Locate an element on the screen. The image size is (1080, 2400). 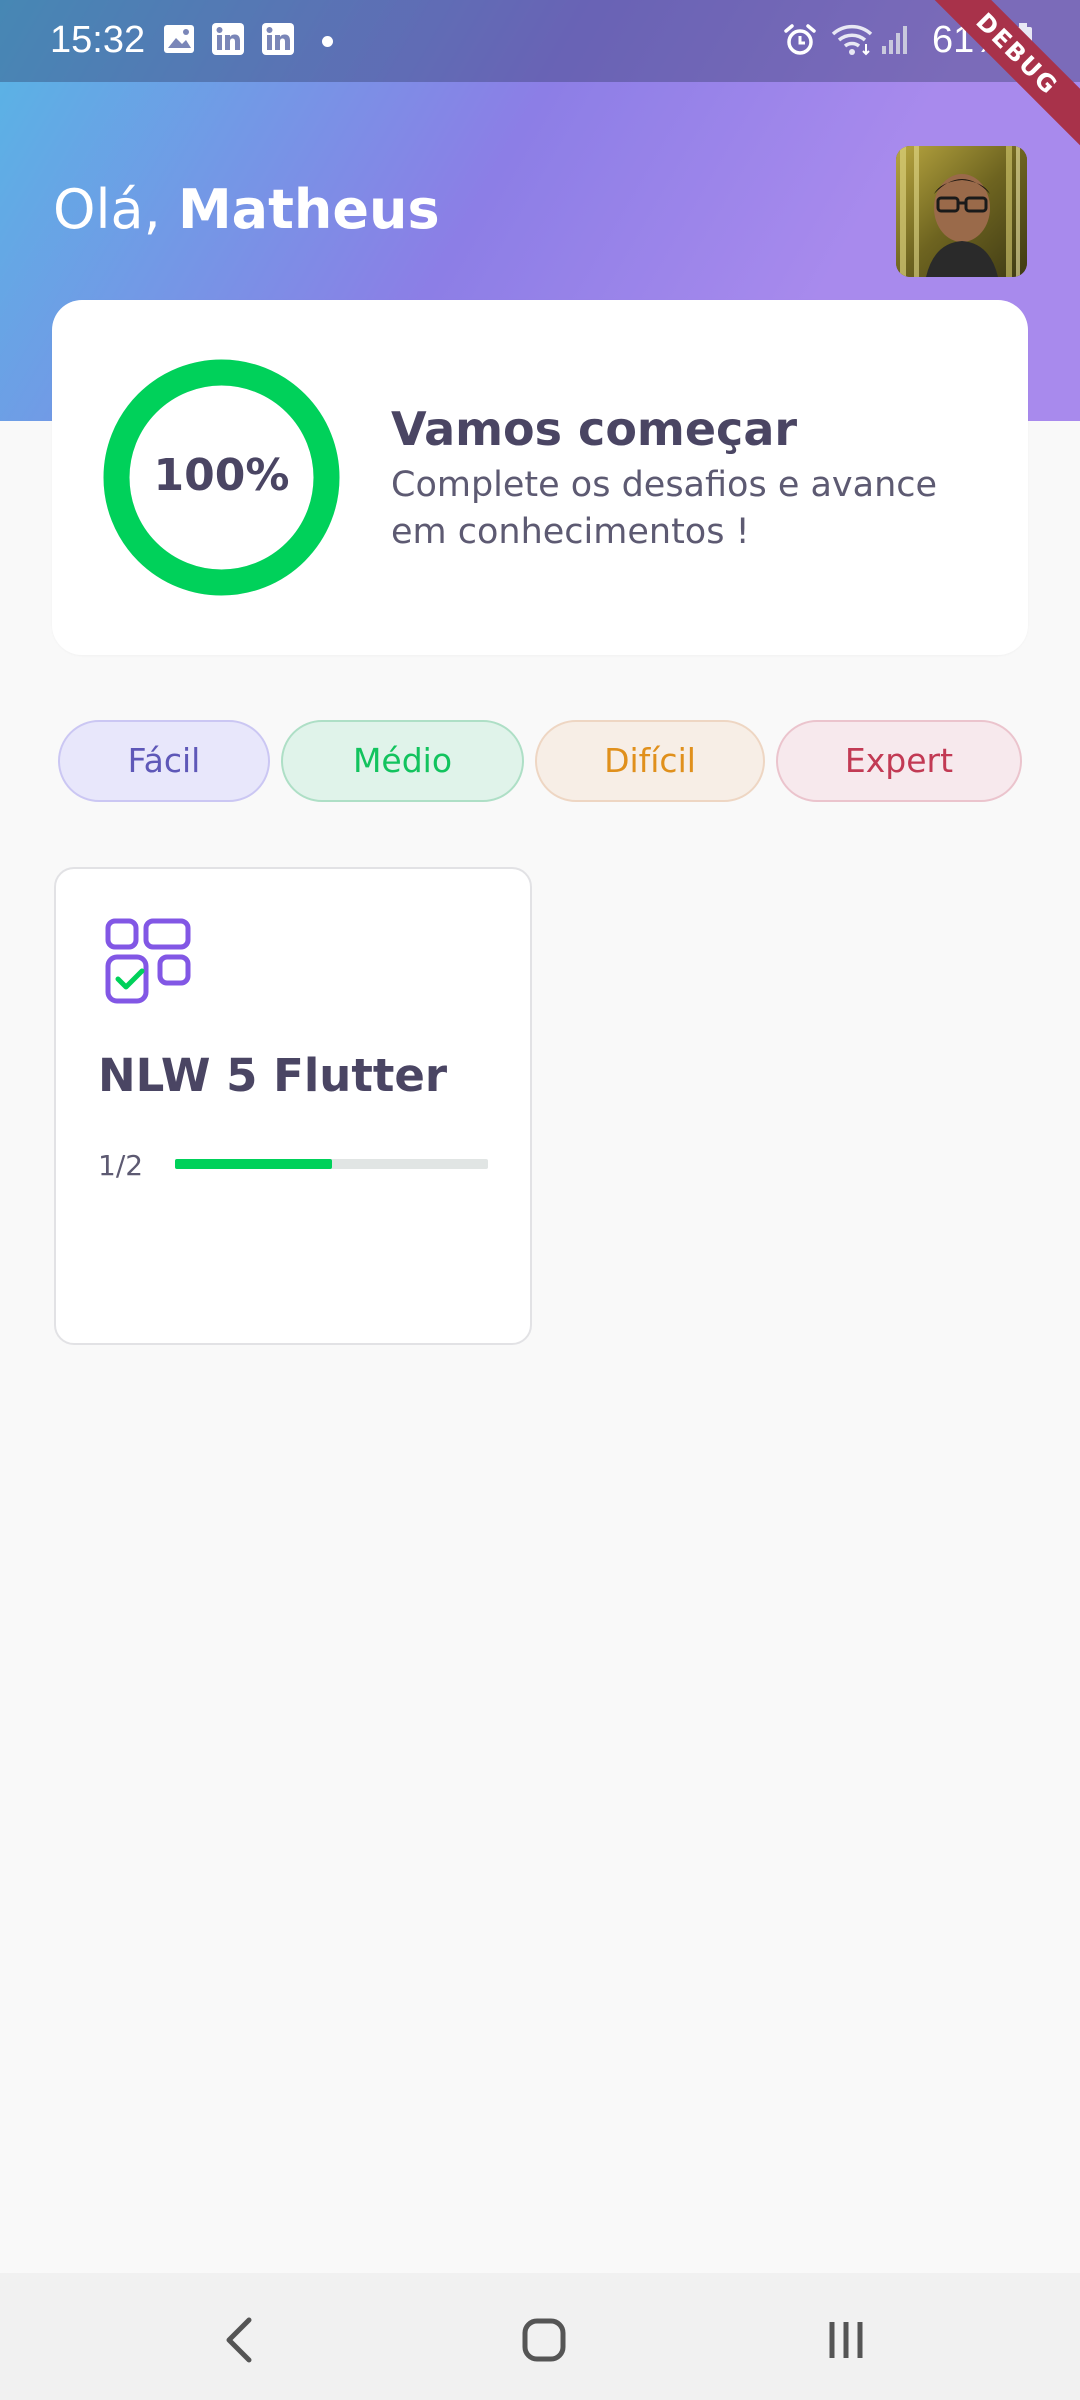
level-chip-dificil: Difícil is located at coordinates (650, 761).